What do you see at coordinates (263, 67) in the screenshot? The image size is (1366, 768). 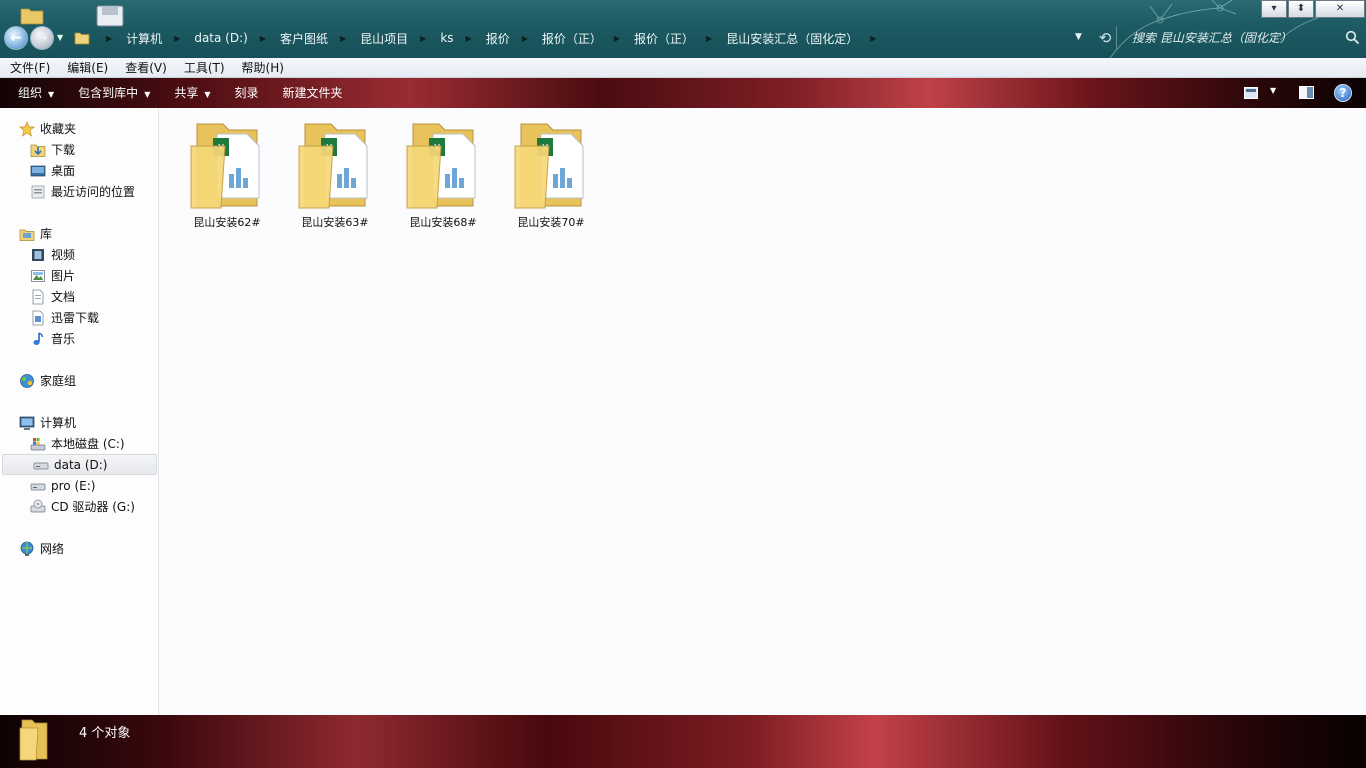 I see `menu-help: 帮助(H)` at bounding box center [263, 67].